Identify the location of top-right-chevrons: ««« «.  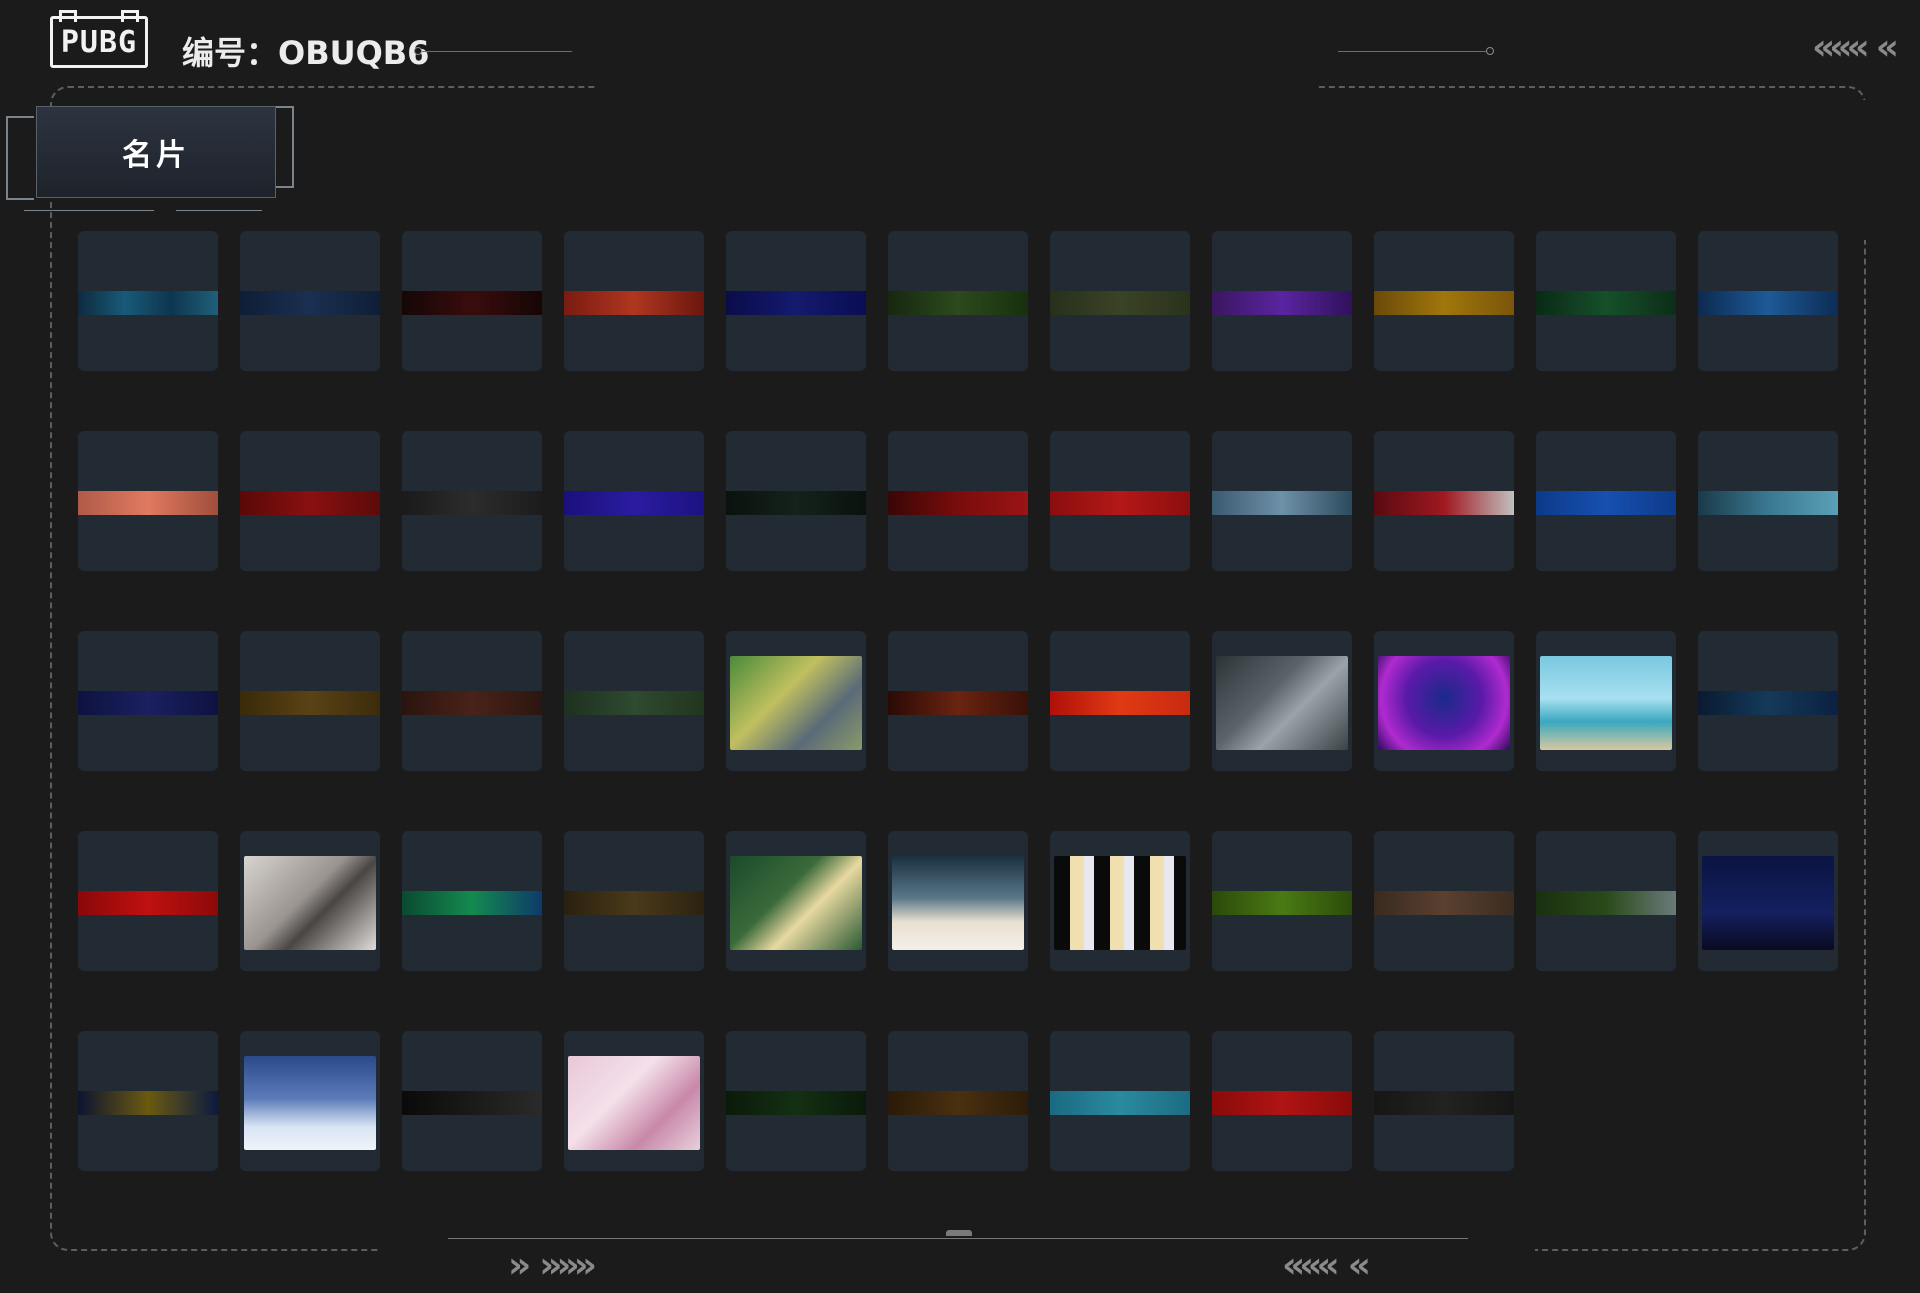
(1855, 47).